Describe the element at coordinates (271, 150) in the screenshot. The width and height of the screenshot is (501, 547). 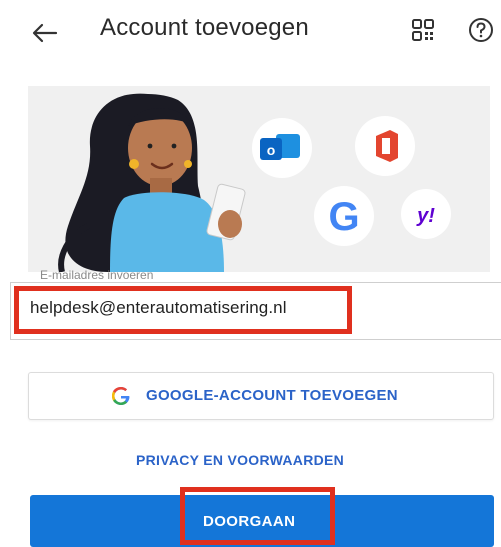
I see `svg-text: o` at that location.